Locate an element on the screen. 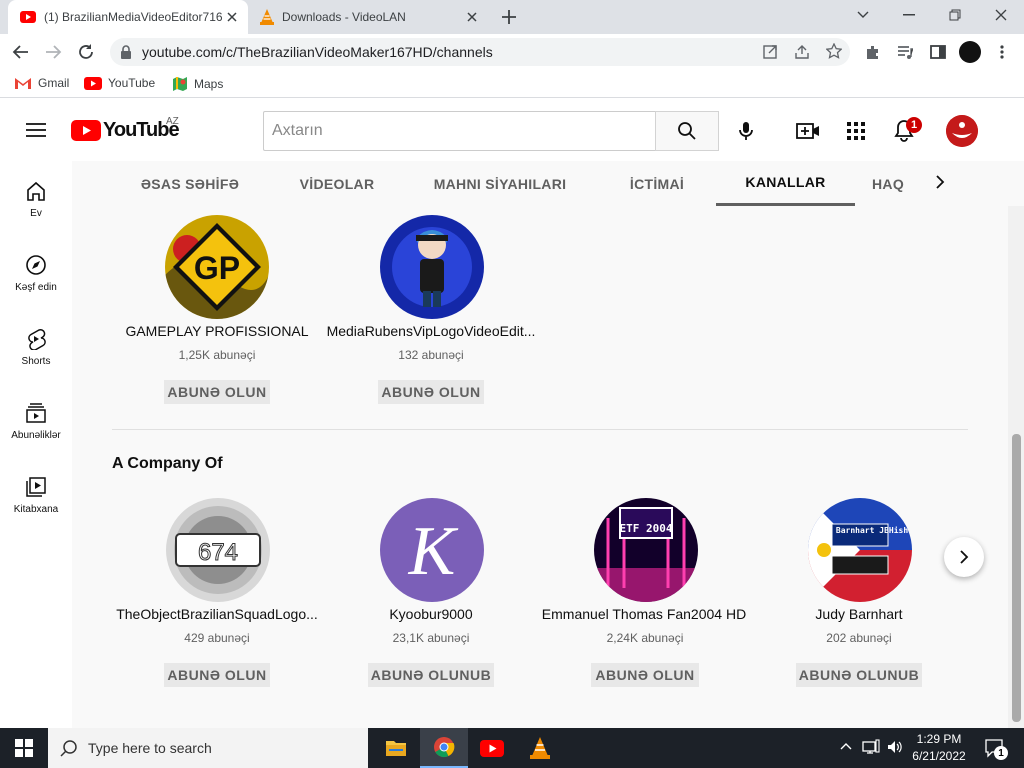  notification-badge: 1 is located at coordinates (914, 125).